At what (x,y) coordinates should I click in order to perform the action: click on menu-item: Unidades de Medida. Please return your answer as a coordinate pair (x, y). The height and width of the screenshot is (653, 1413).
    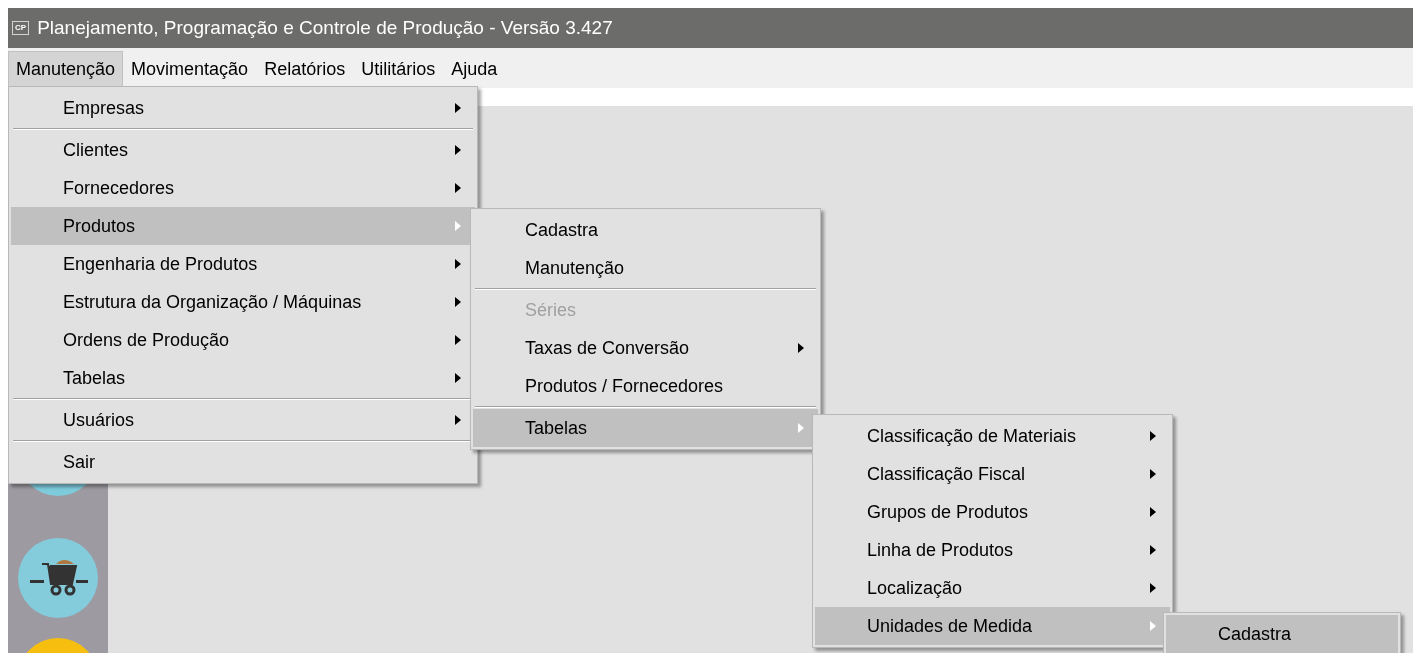
    Looking at the image, I should click on (992, 626).